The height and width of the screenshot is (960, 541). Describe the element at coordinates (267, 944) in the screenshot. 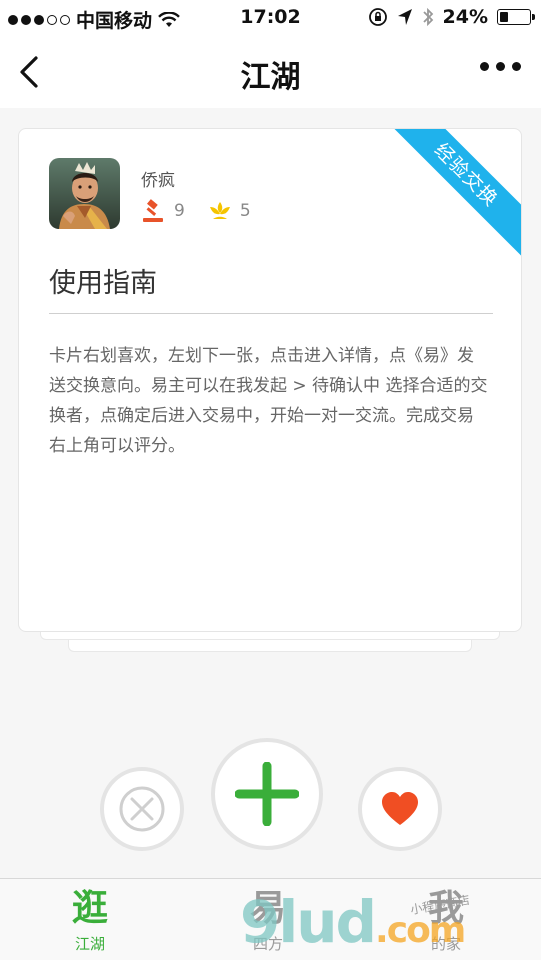

I see `tab-label: 四方` at that location.